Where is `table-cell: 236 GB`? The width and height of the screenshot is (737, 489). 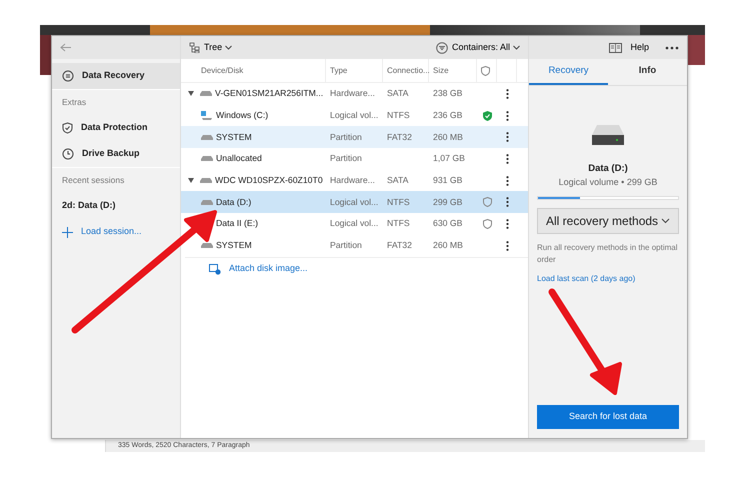 table-cell: 236 GB is located at coordinates (447, 115).